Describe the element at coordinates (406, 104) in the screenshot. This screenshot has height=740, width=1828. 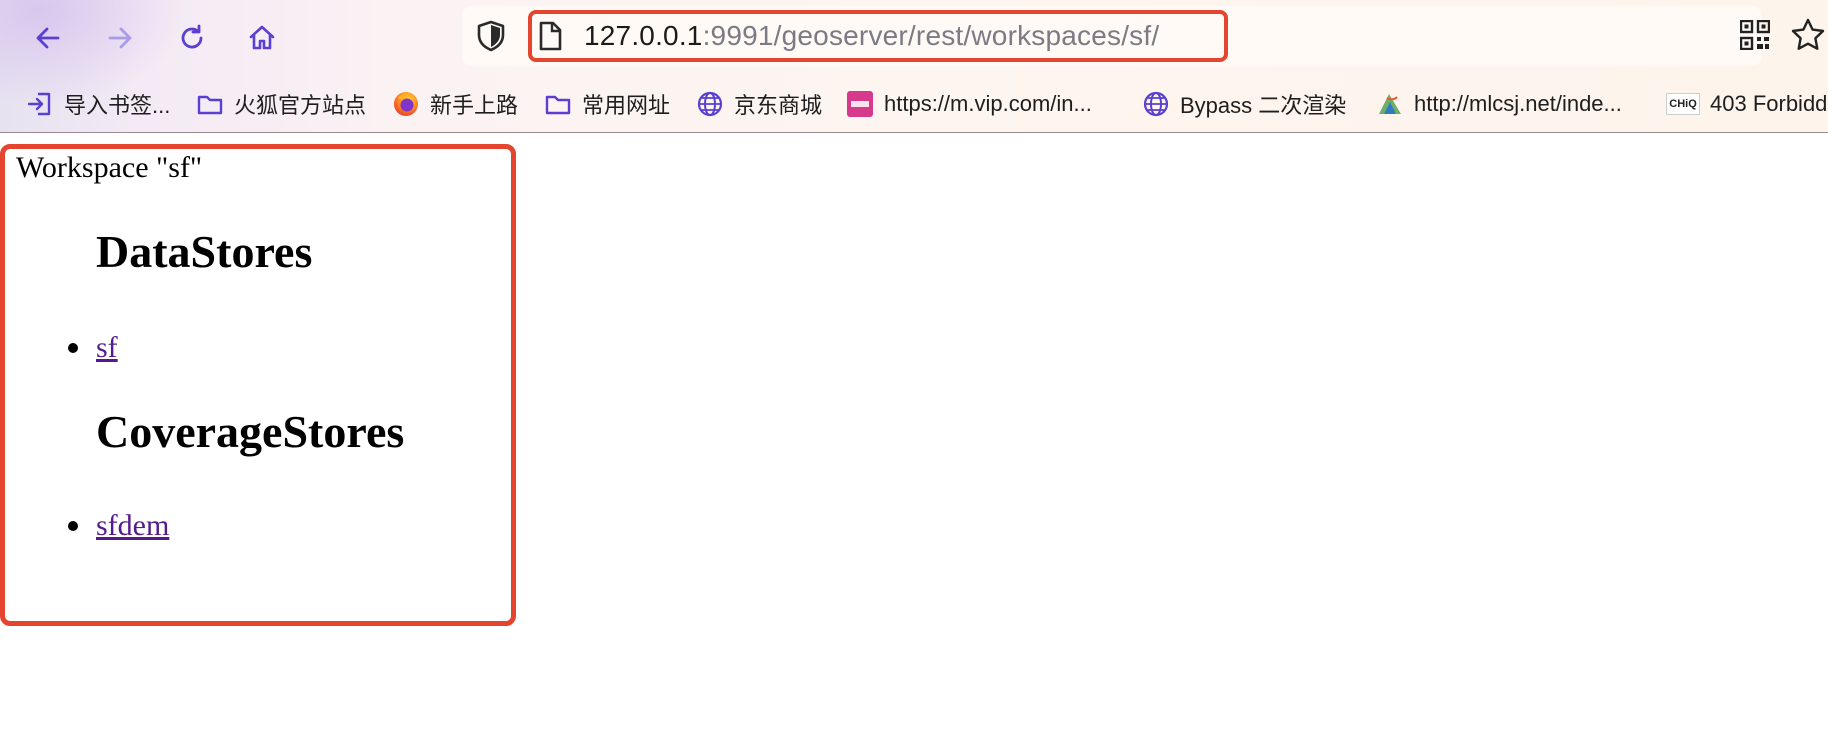
I see `firefox-icon` at that location.